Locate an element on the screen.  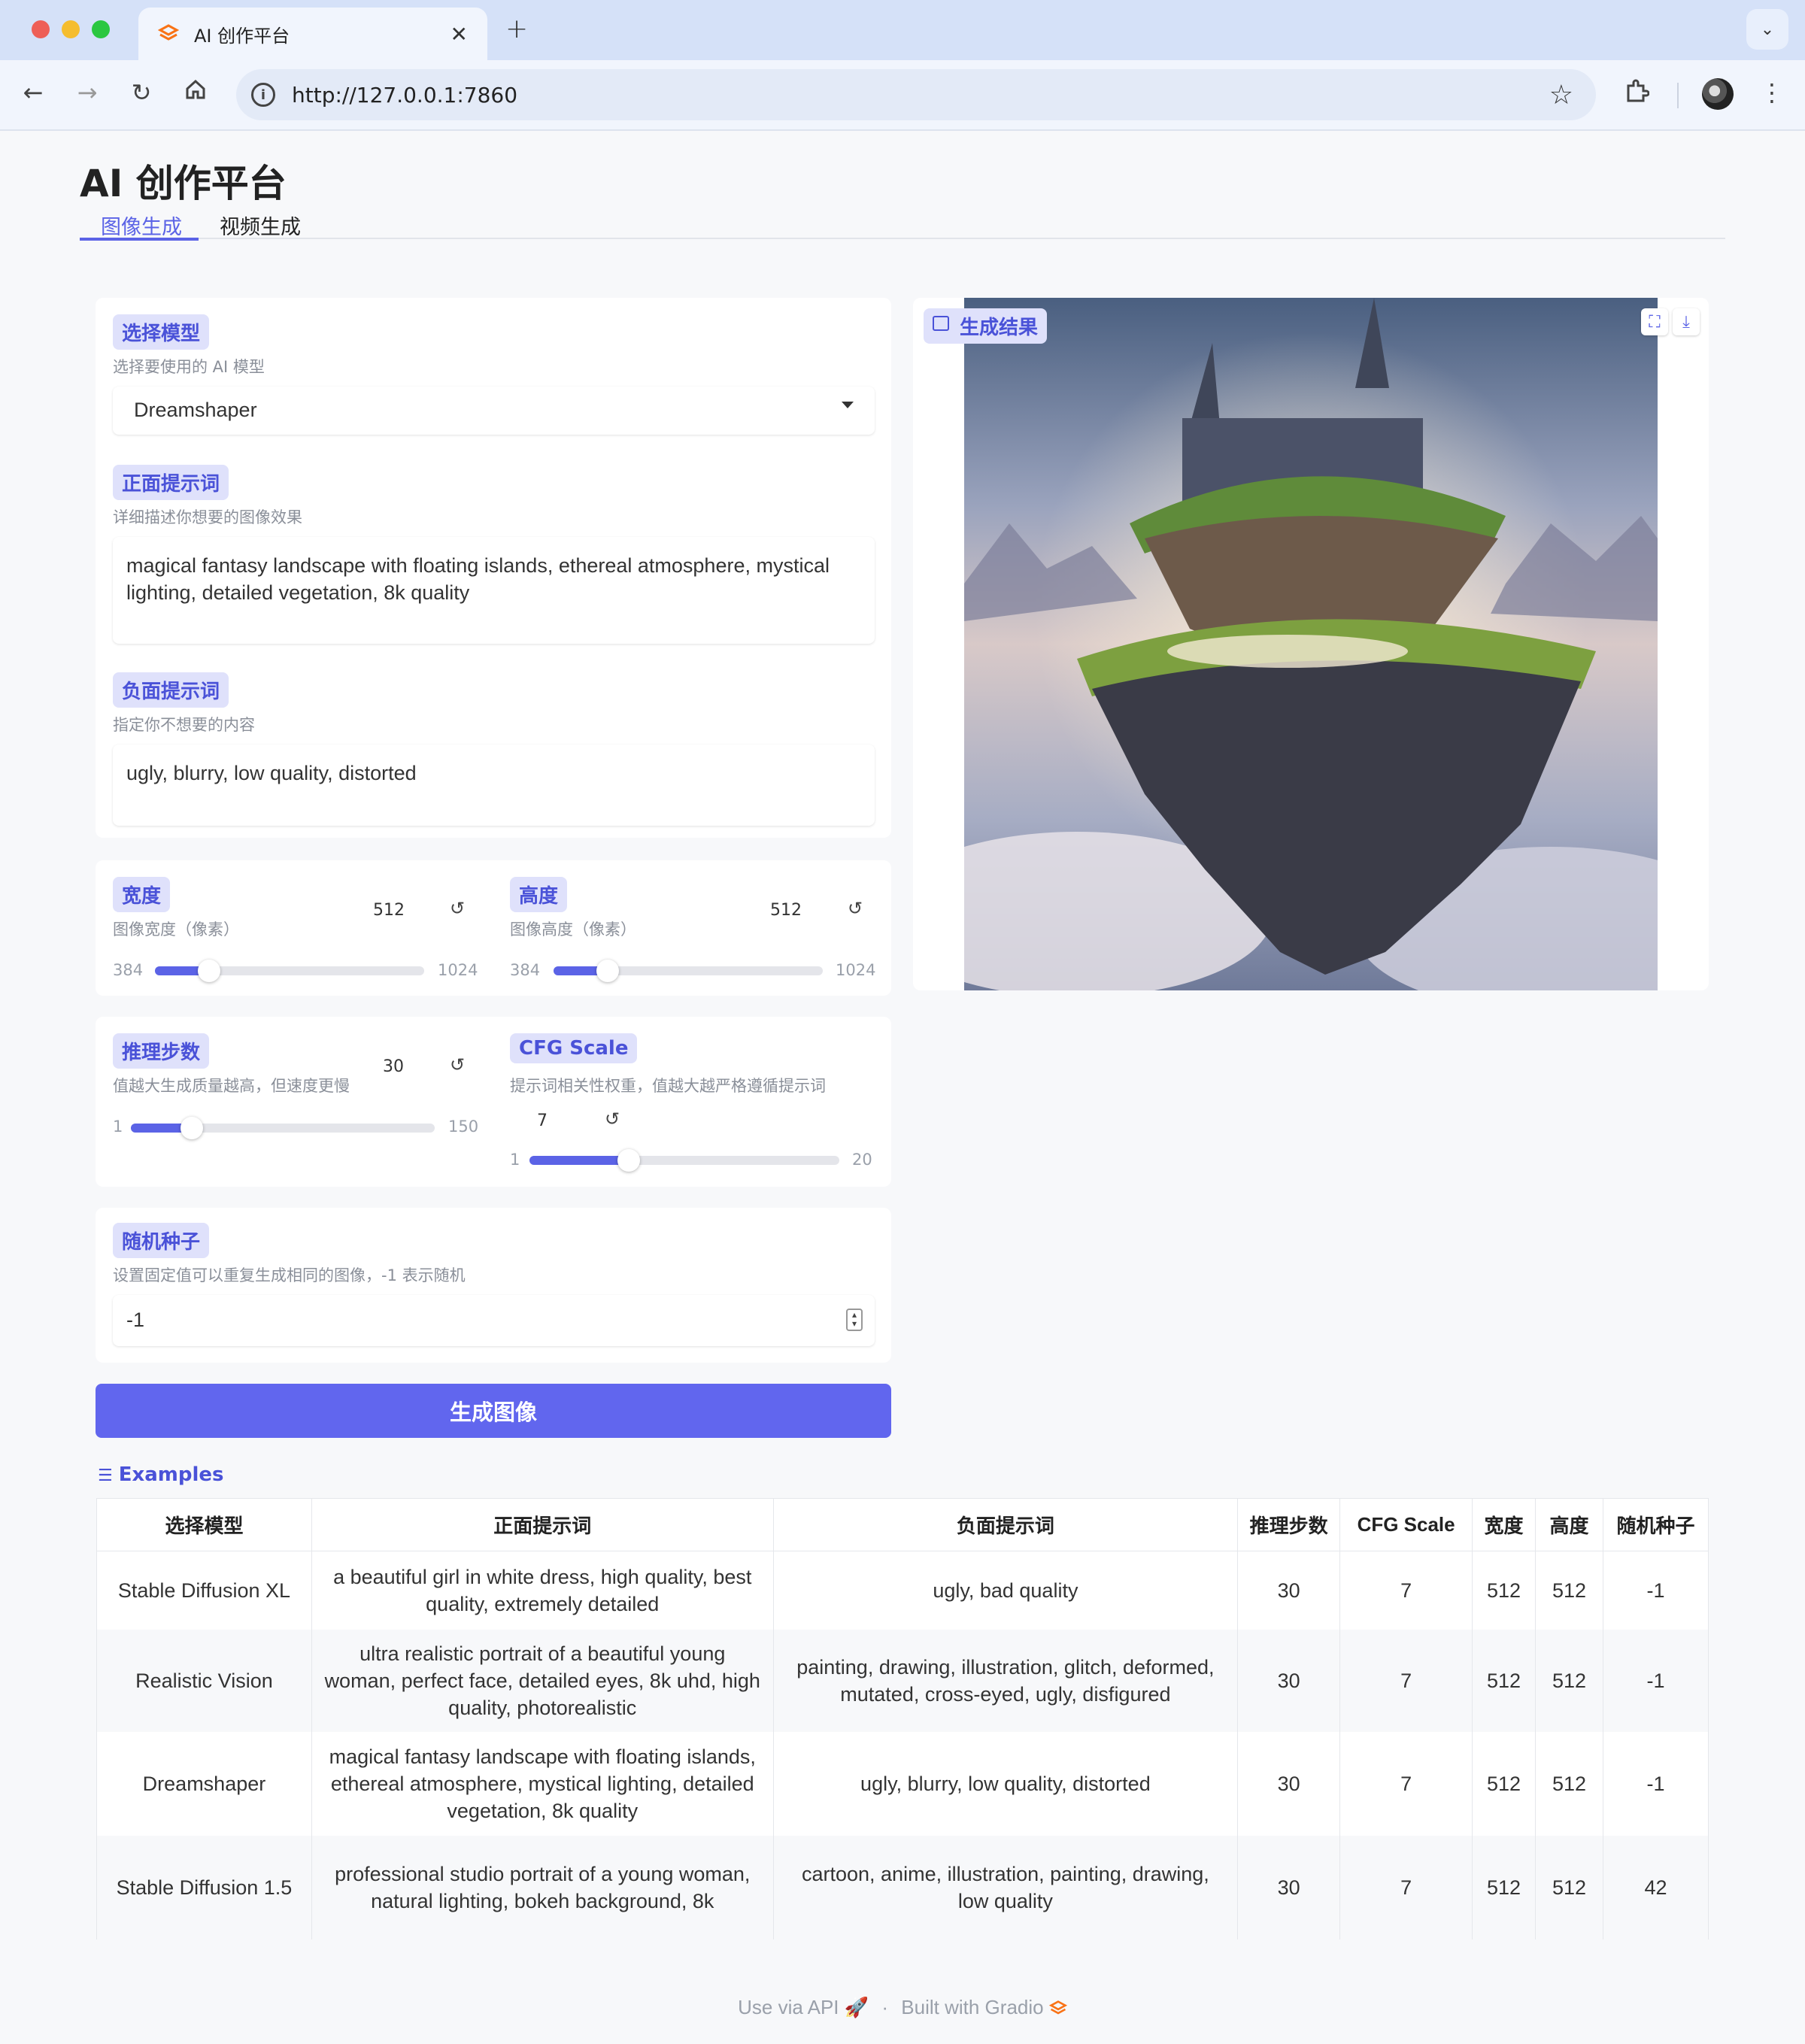
generate-image-button: 生成图像 is located at coordinates (493, 1411).